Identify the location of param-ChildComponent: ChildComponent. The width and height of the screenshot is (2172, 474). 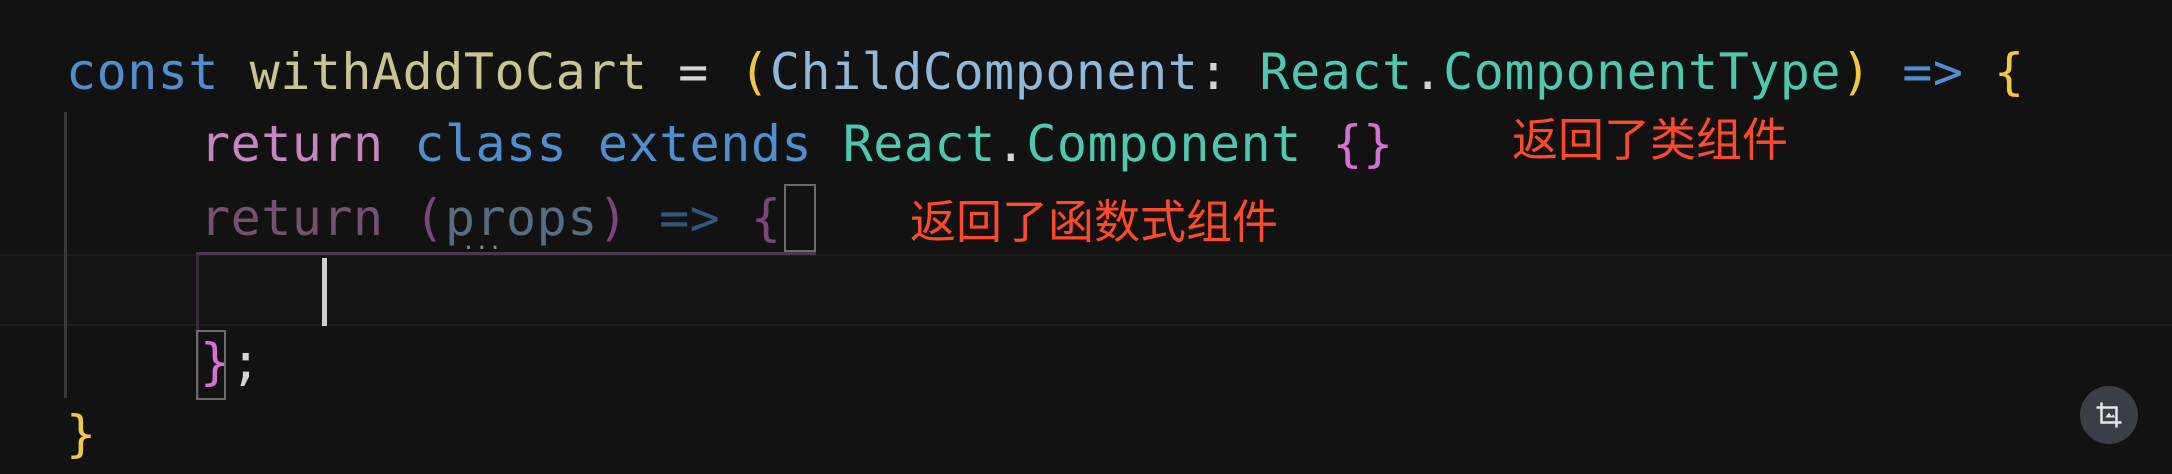
(984, 72).